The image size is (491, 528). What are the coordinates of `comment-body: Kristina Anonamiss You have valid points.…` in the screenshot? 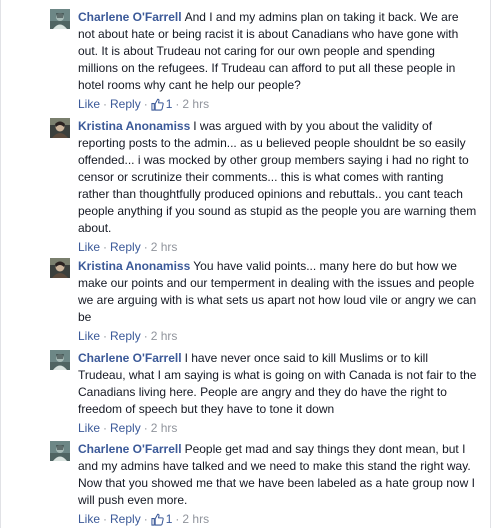 It's located at (277, 292).